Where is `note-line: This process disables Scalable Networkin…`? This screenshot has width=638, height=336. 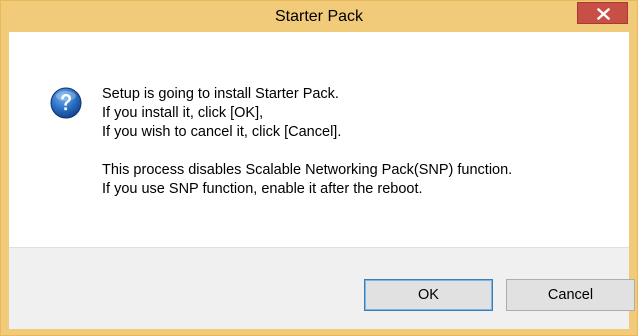
note-line: This process disables Scalable Networkin… is located at coordinates (307, 170).